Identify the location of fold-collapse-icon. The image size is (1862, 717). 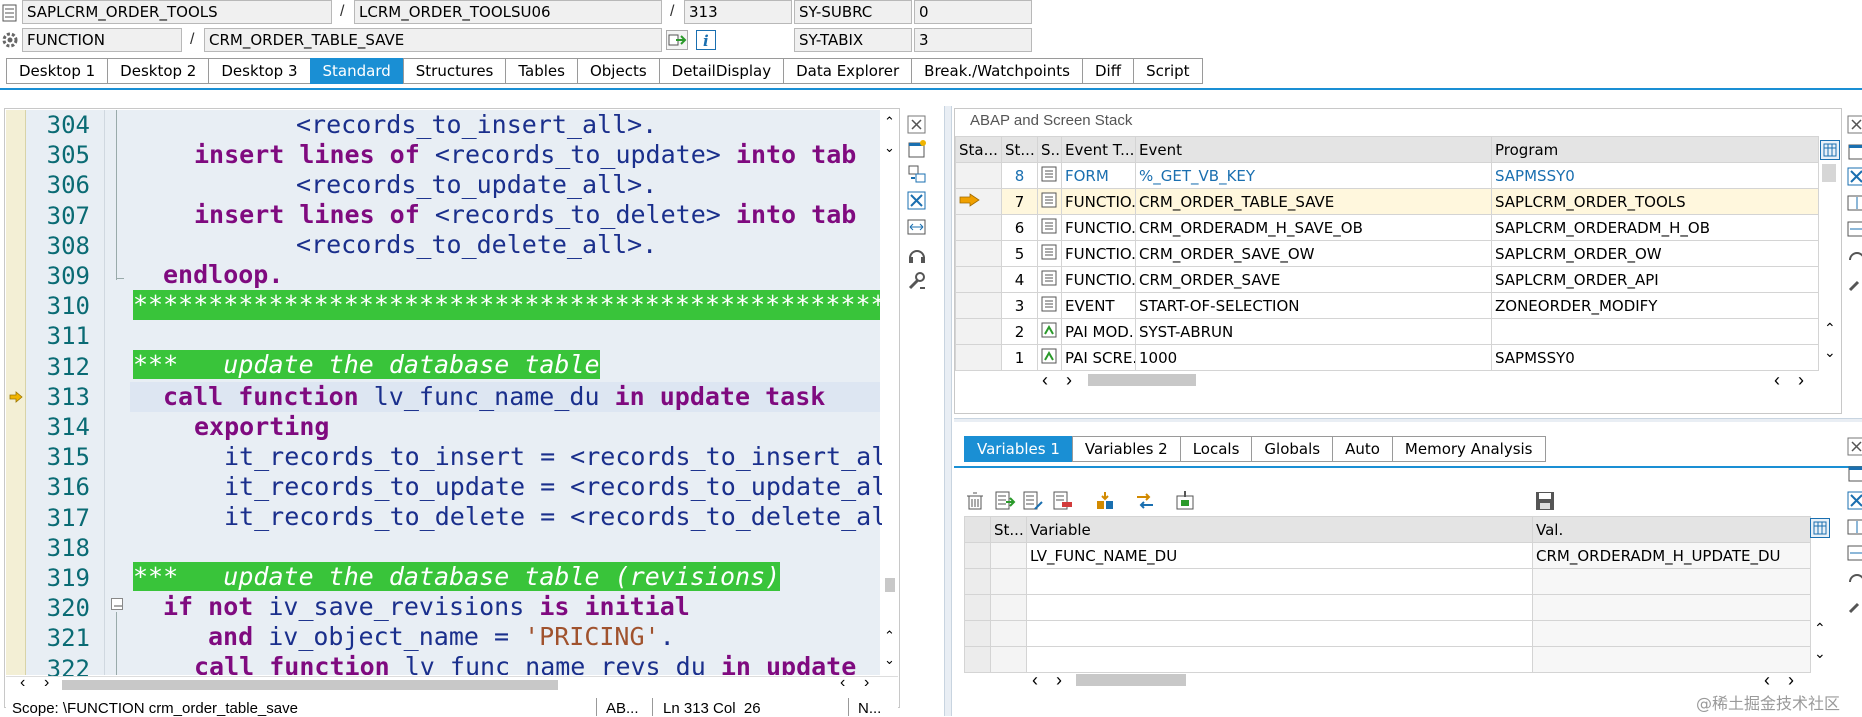
(117, 604).